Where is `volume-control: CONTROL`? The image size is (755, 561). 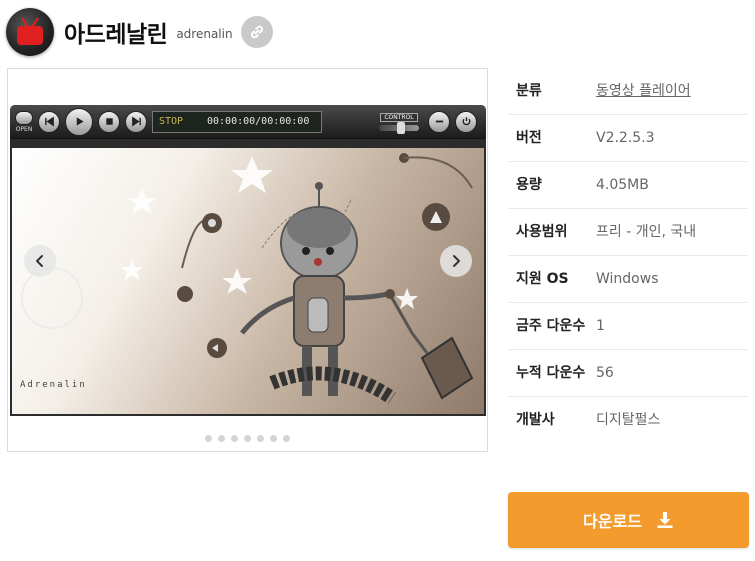 volume-control: CONTROL is located at coordinates (399, 123).